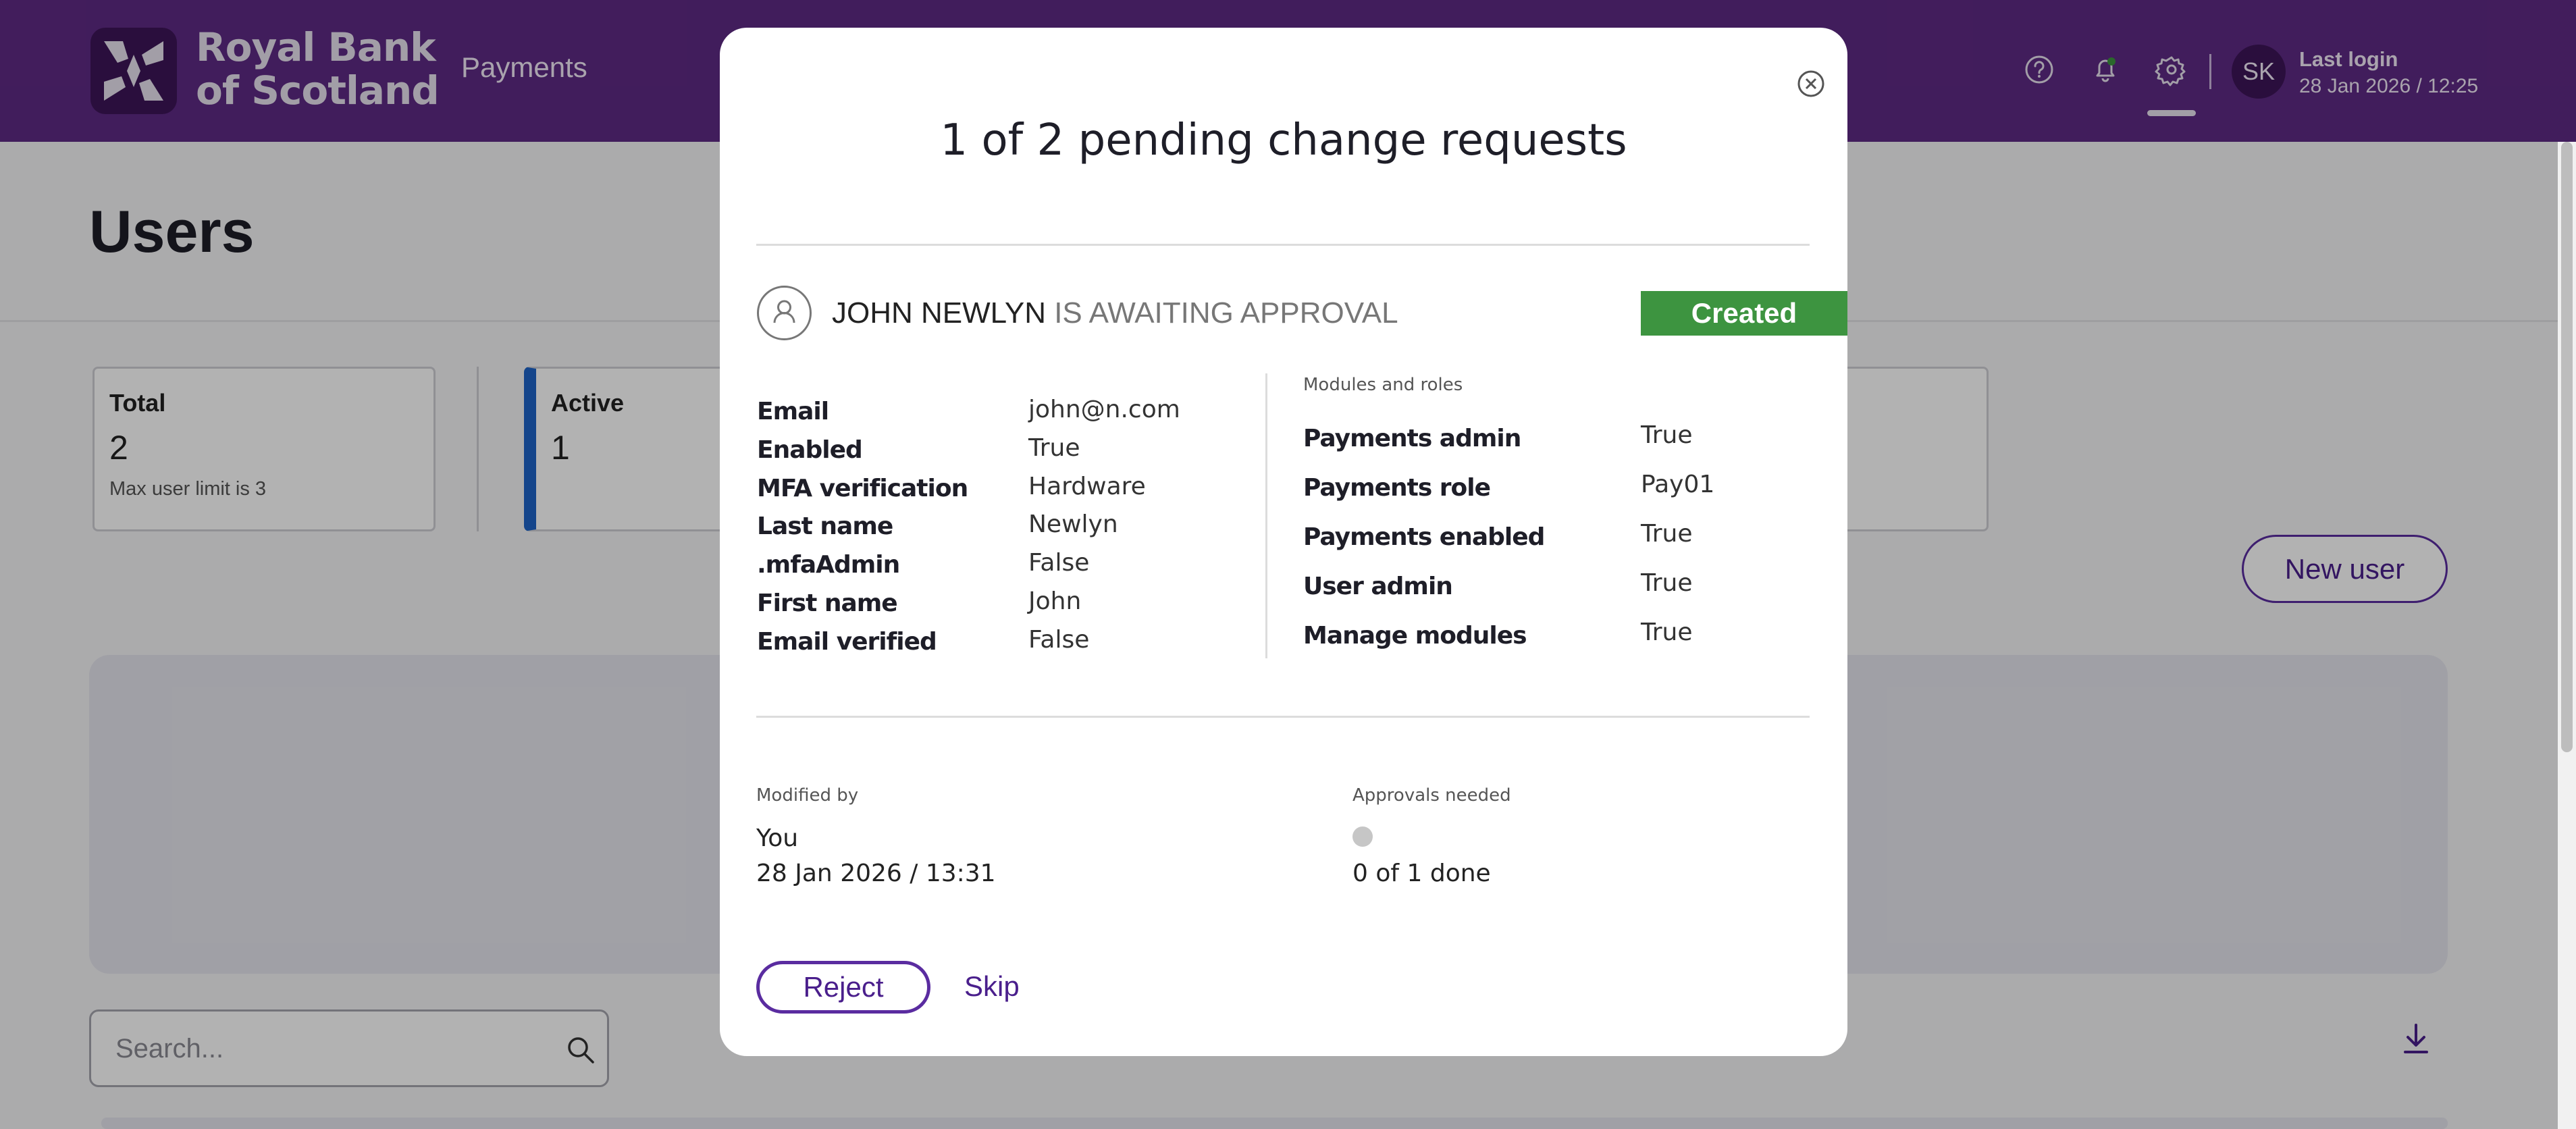 Image resolution: width=2576 pixels, height=1129 pixels. What do you see at coordinates (1397, 488) in the screenshot?
I see `module-label: Payments role` at bounding box center [1397, 488].